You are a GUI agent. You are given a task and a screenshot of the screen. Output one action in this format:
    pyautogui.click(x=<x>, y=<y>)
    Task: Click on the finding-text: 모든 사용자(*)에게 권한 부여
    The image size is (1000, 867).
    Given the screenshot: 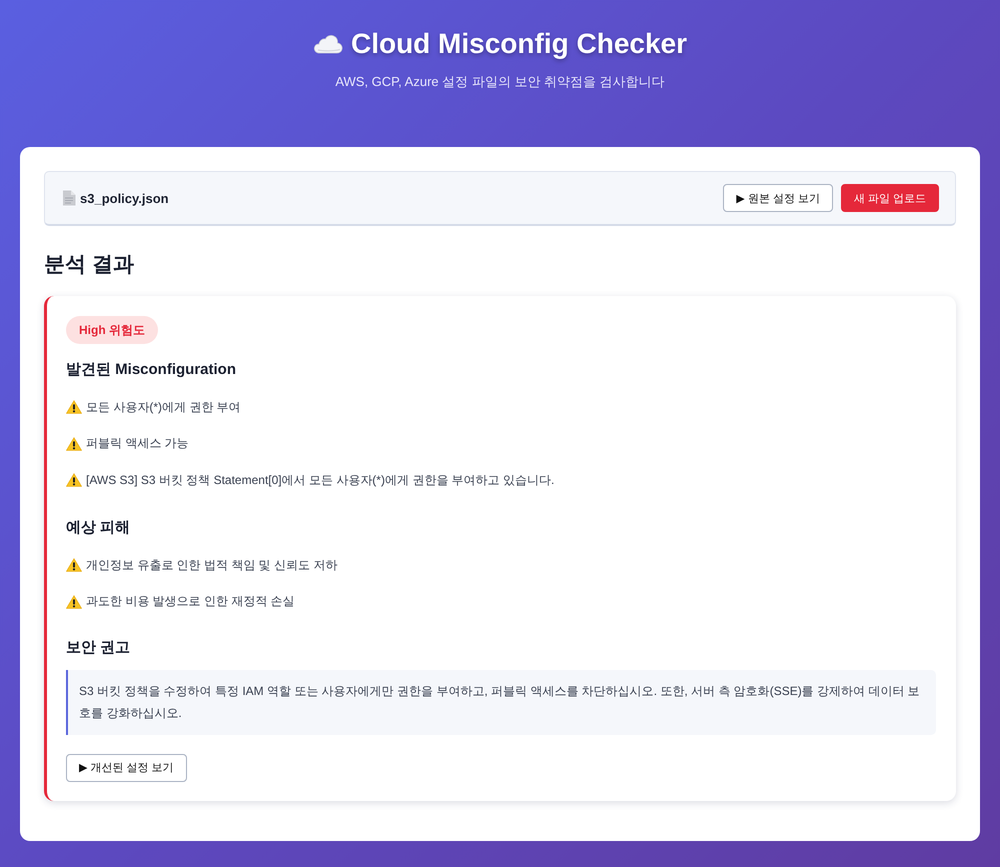 What is the action you would take?
    pyautogui.click(x=163, y=407)
    